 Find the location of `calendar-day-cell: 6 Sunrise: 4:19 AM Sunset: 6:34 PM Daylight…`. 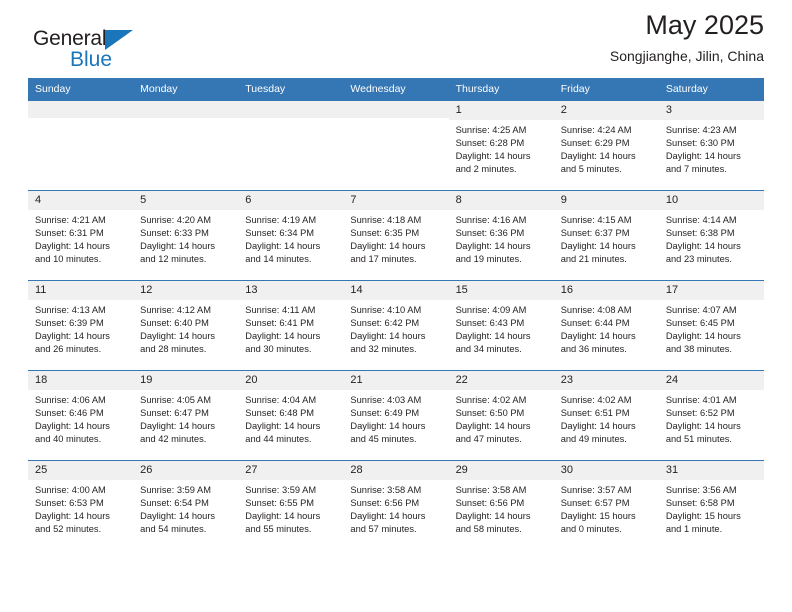

calendar-day-cell: 6 Sunrise: 4:19 AM Sunset: 6:34 PM Daylight… is located at coordinates (291, 235).